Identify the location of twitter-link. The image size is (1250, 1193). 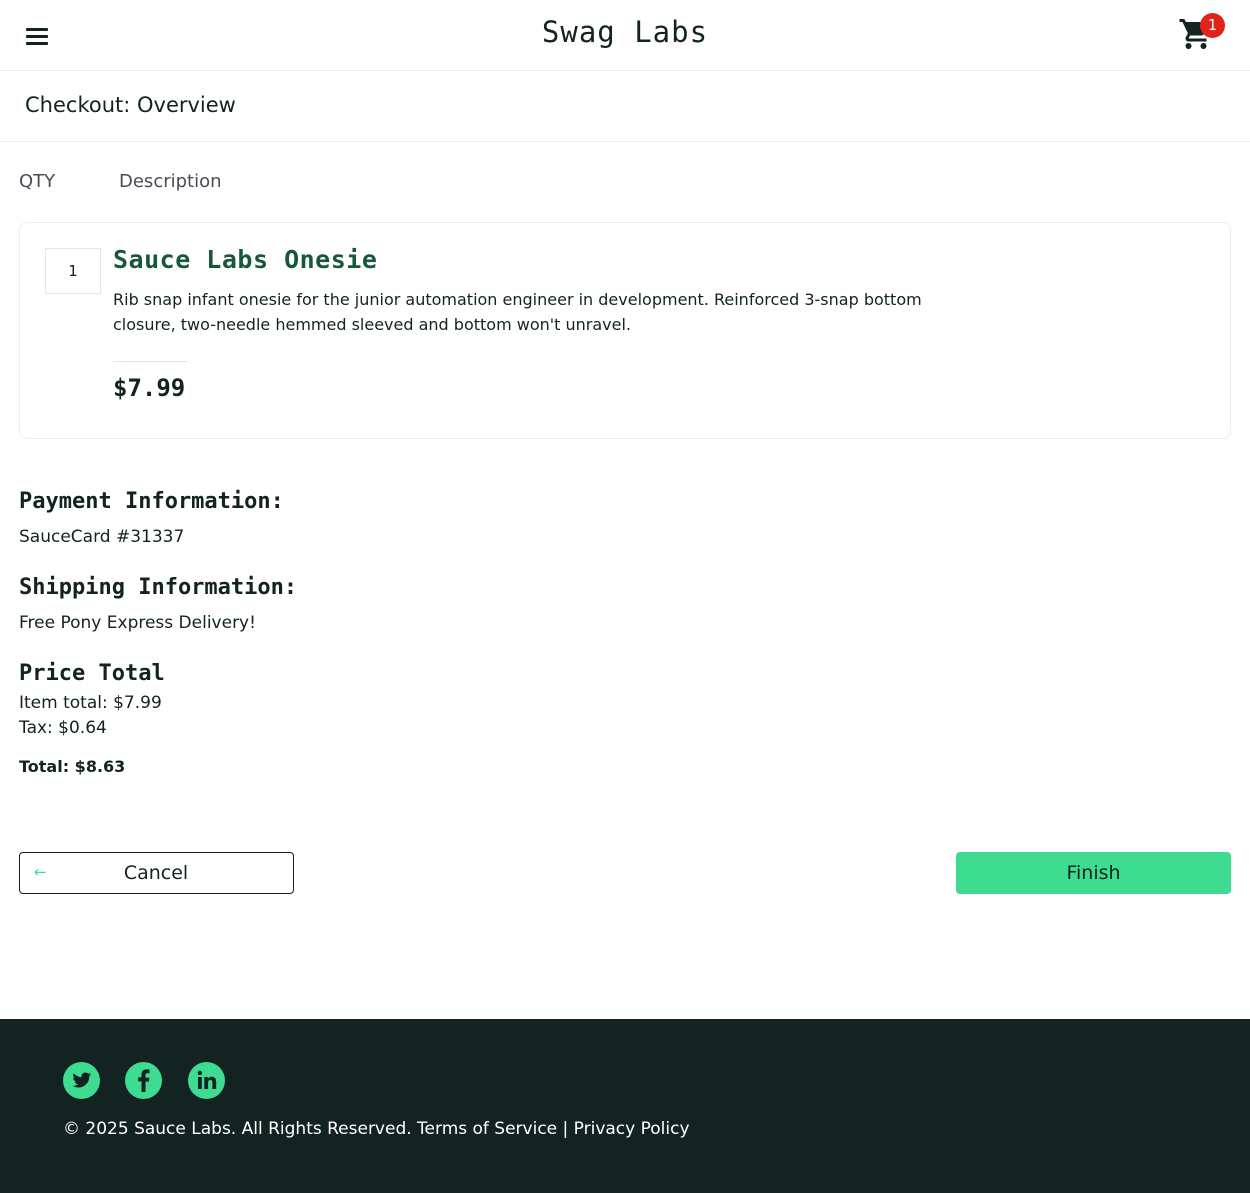
(81, 1080).